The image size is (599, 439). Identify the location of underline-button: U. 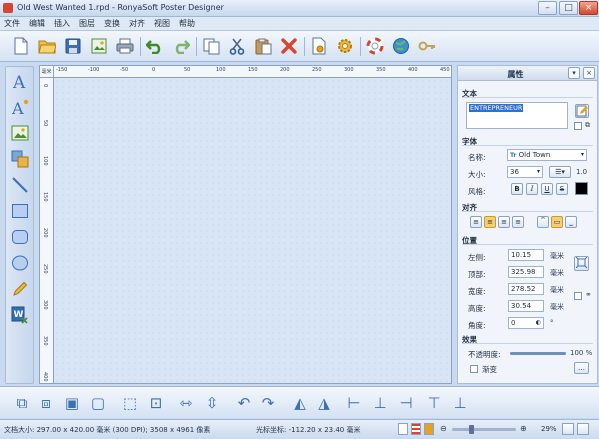
(547, 189).